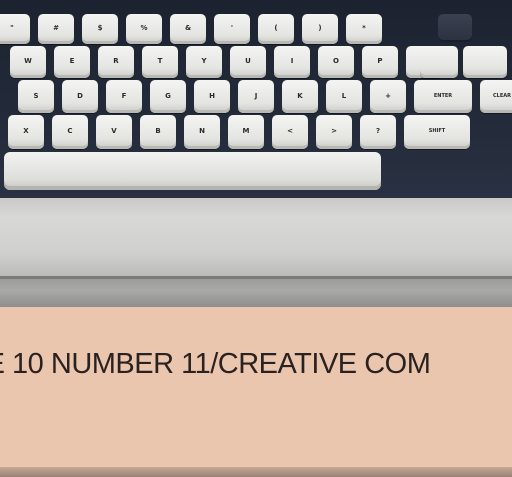 This screenshot has height=477, width=512. I want to click on key-legend: L, so click(344, 95).